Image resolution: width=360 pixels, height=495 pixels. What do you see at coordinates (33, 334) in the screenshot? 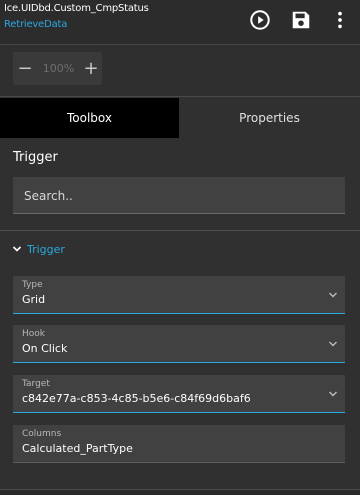
I see `field-label: Hook` at bounding box center [33, 334].